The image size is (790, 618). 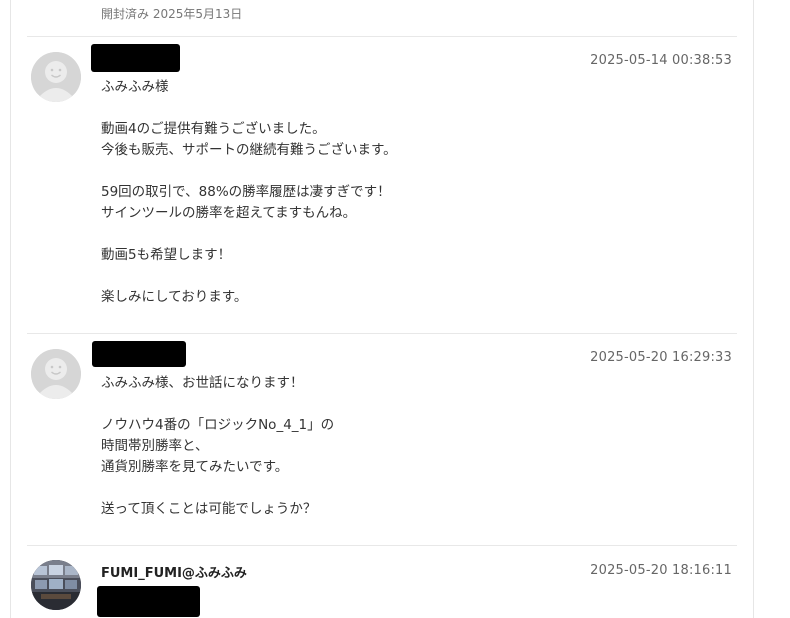 I want to click on message-line: ノウハウ4番の「ロジックNo_4_1」の, so click(x=218, y=425).